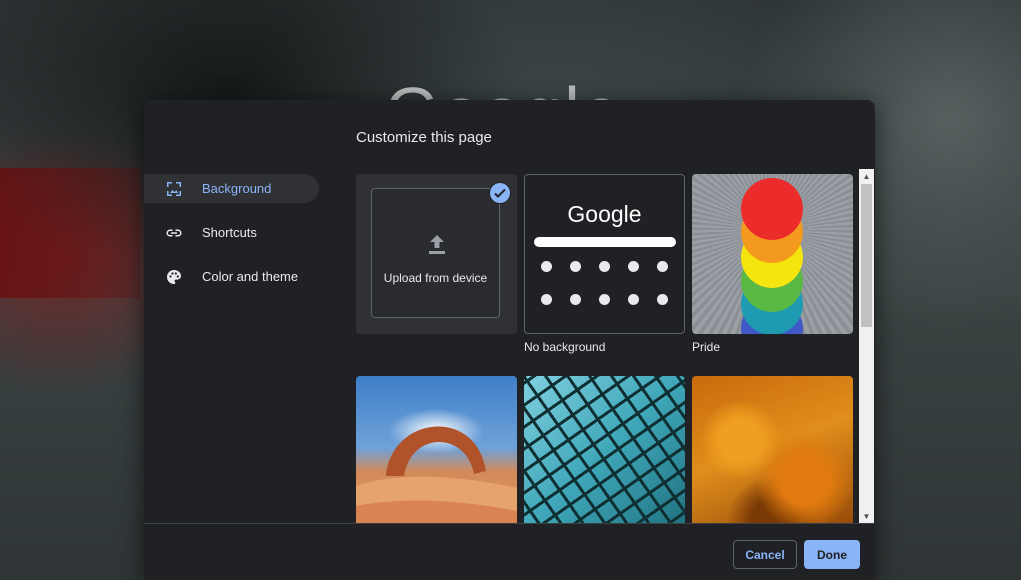 The image size is (1021, 580). What do you see at coordinates (424, 137) in the screenshot?
I see `dialog-title: Customize this page` at bounding box center [424, 137].